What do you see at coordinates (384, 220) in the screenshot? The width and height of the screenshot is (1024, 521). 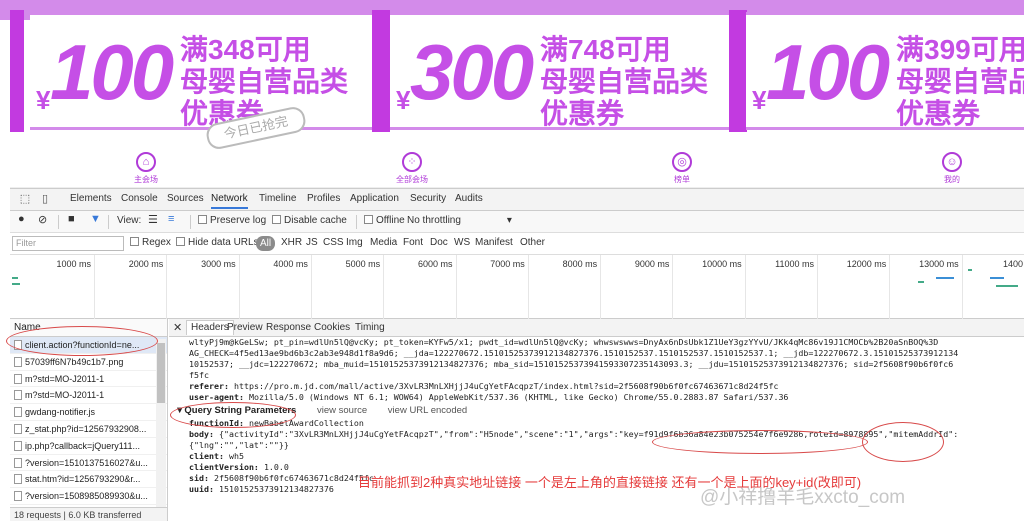 I see `offline-checkbox: Offline` at bounding box center [384, 220].